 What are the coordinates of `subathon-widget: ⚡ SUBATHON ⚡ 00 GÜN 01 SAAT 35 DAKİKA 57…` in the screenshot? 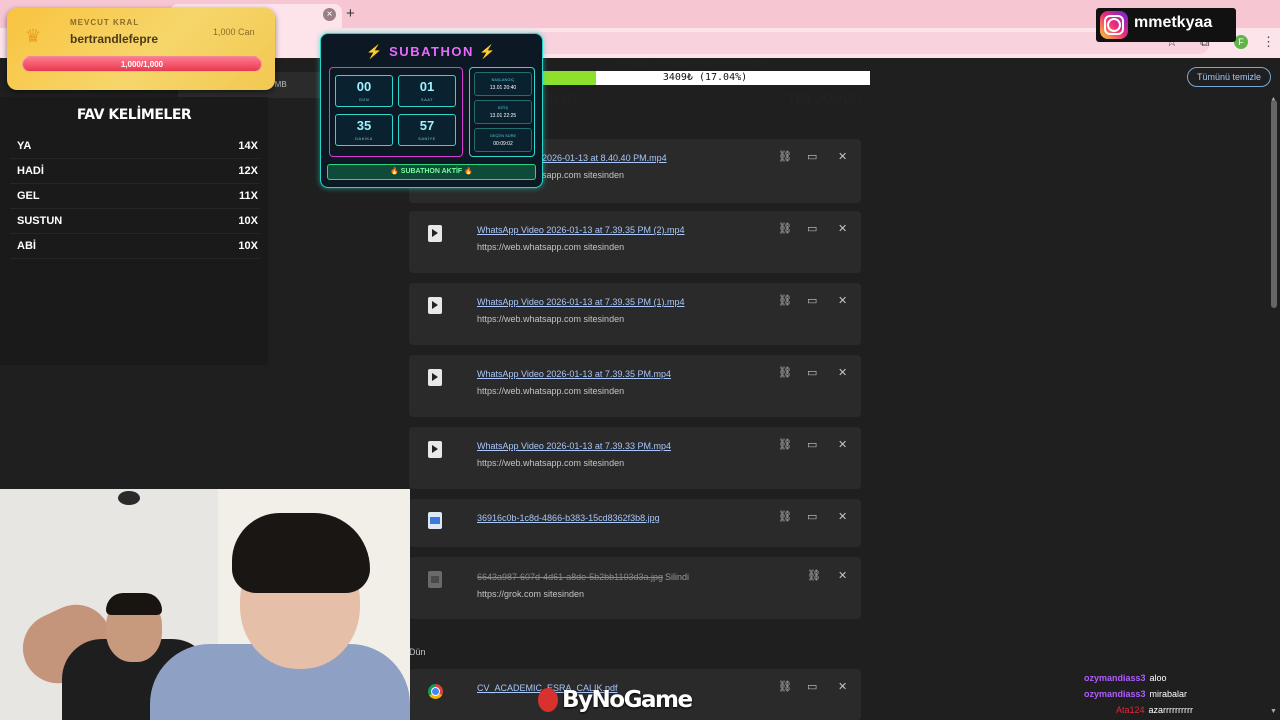 It's located at (431, 110).